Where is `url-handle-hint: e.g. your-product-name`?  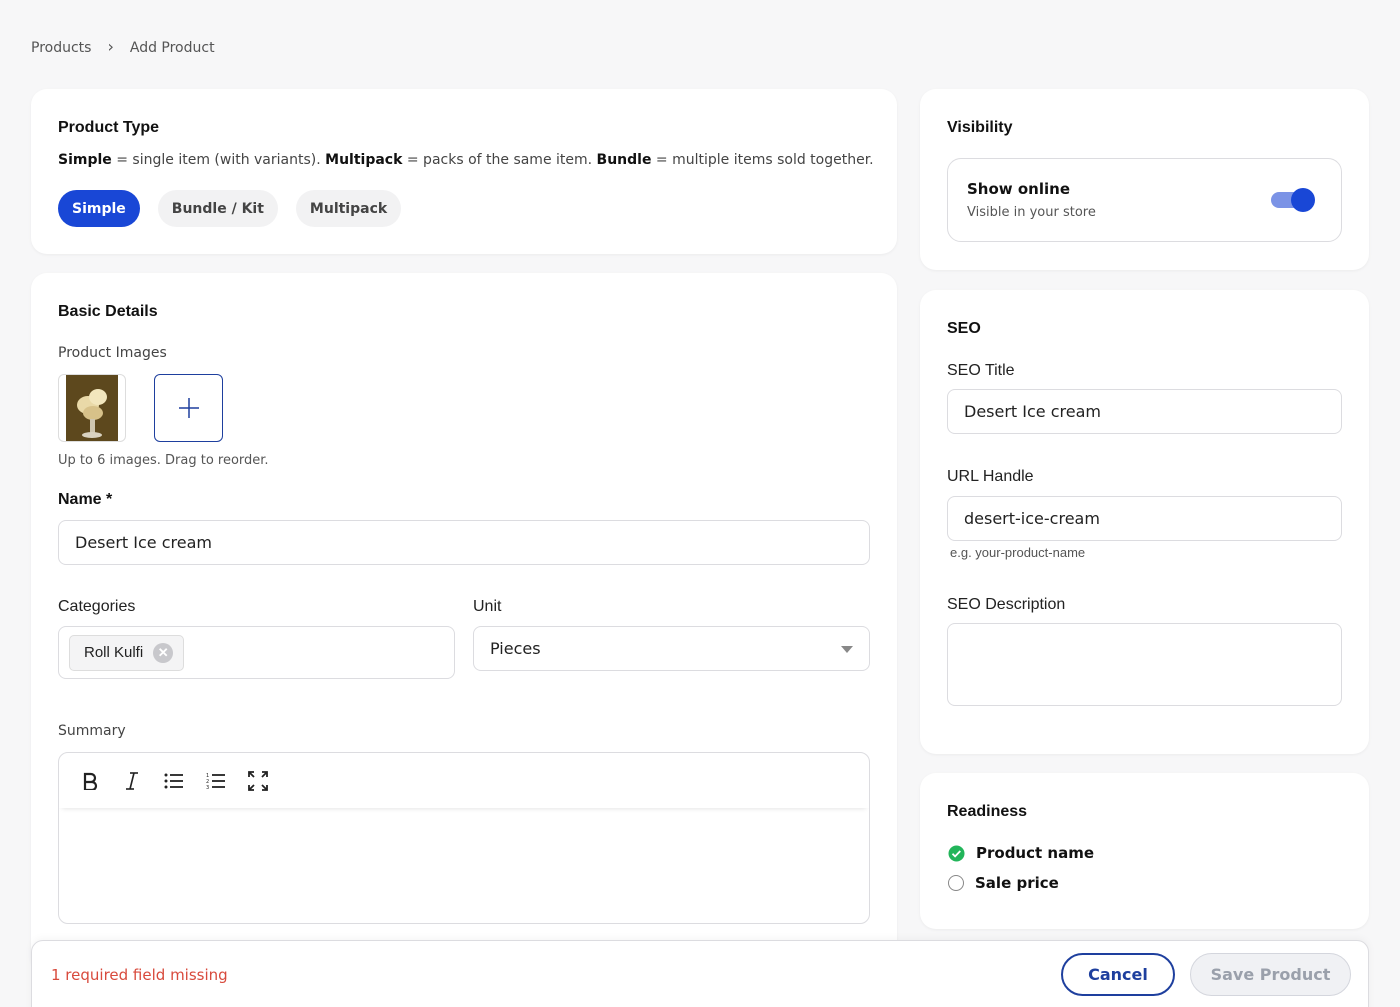 url-handle-hint: e.g. your-product-name is located at coordinates (1018, 552).